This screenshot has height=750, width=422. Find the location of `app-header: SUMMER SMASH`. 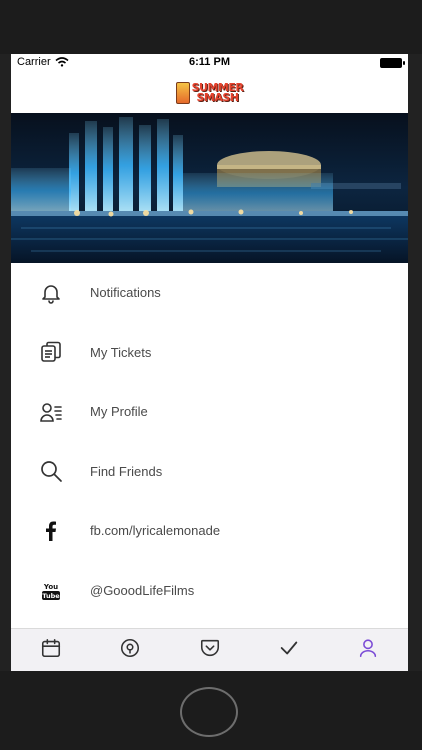

app-header: SUMMER SMASH is located at coordinates (209, 92).